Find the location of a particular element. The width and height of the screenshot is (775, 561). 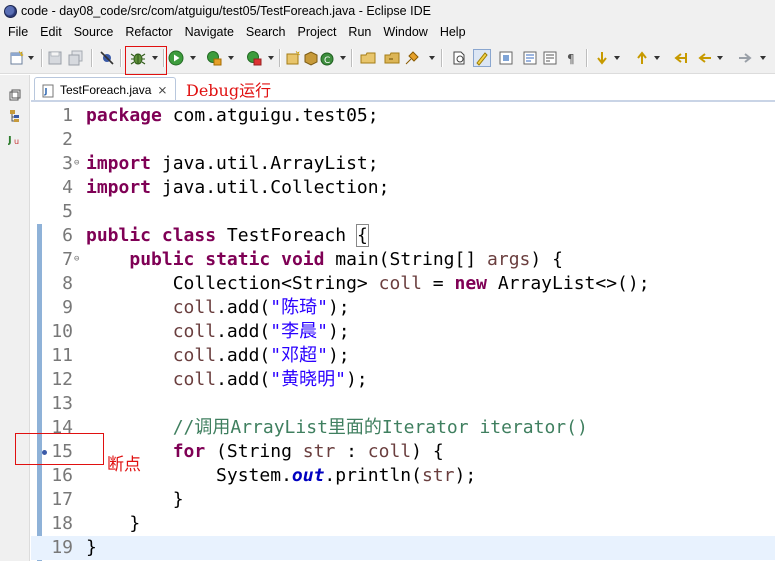

code-text: coll.add("黄晓明"); is located at coordinates (227, 380).